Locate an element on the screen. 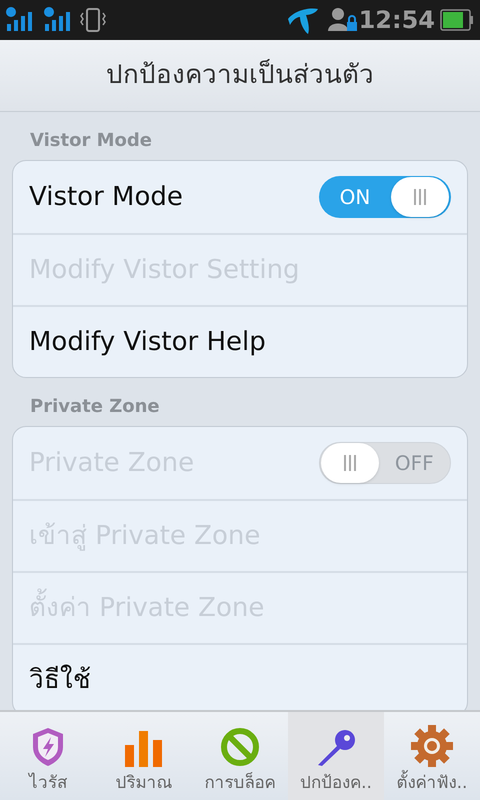 The image size is (480, 800). user-lock-icon is located at coordinates (343, 20).